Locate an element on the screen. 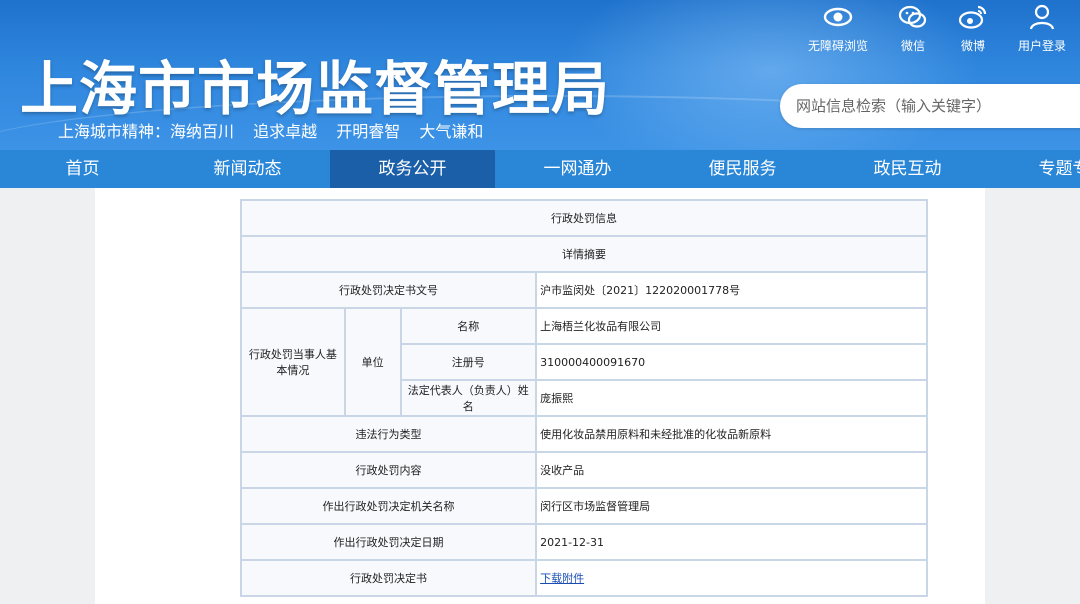 This screenshot has height=604, width=1080. name-label: 名称 is located at coordinates (468, 326).